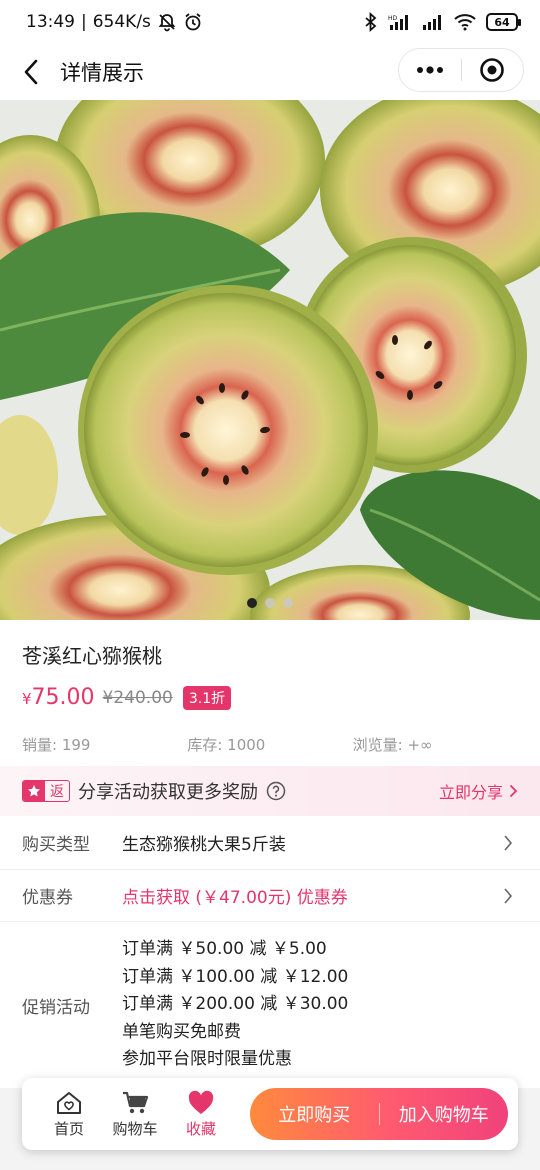 The height and width of the screenshot is (1170, 540). I want to click on more-button, so click(430, 70).